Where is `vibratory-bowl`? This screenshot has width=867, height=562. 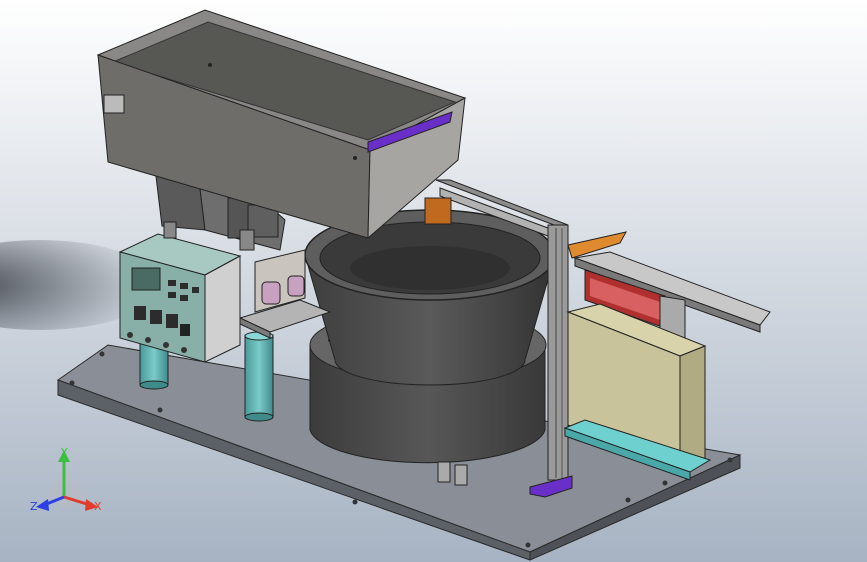
vibratory-bowl is located at coordinates (430, 297).